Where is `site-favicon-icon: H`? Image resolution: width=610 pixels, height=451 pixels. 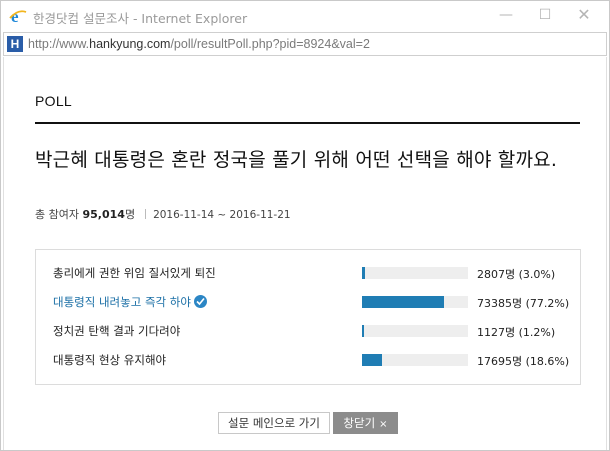
site-favicon-icon: H is located at coordinates (15, 44).